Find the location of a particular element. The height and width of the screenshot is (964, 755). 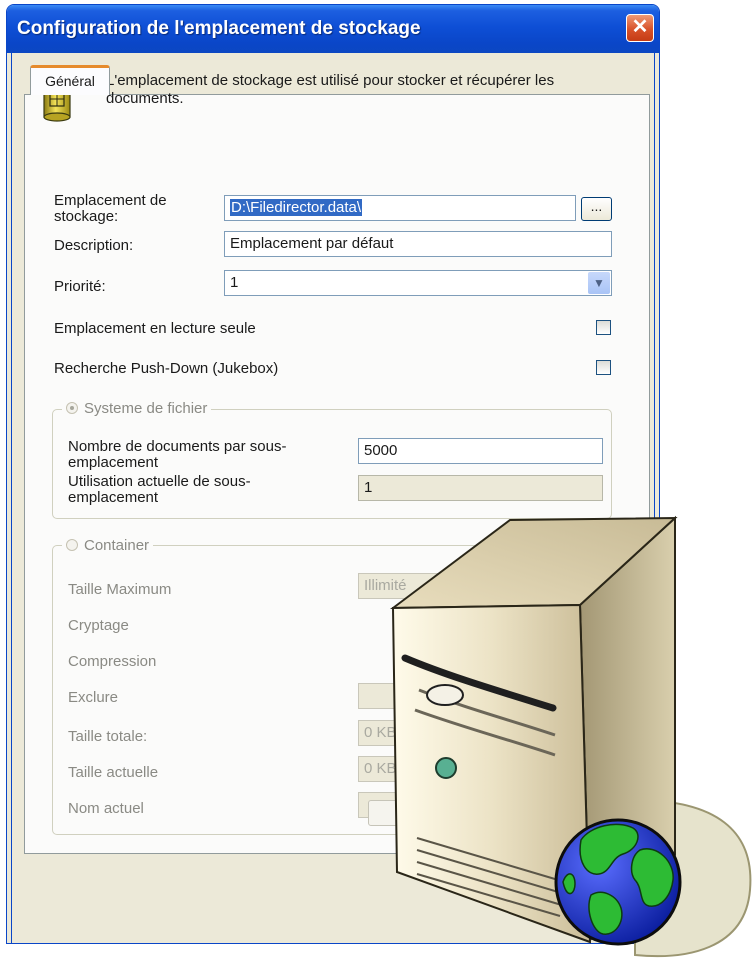

globe-icon is located at coordinates (618, 882).